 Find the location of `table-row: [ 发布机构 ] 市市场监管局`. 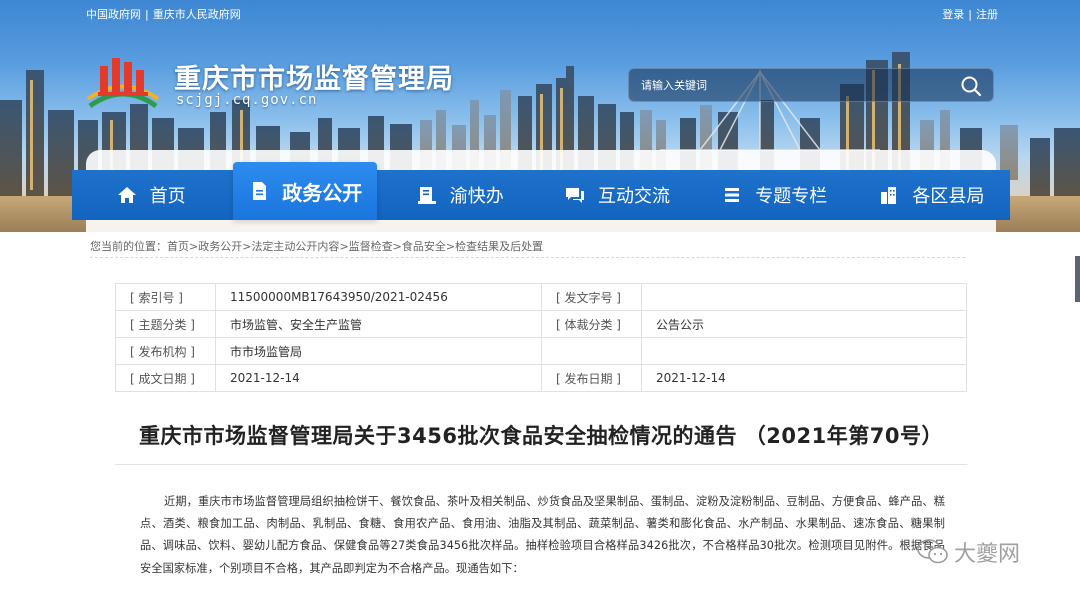

table-row: [ 发布机构 ] 市市场监管局 is located at coordinates (541, 351).